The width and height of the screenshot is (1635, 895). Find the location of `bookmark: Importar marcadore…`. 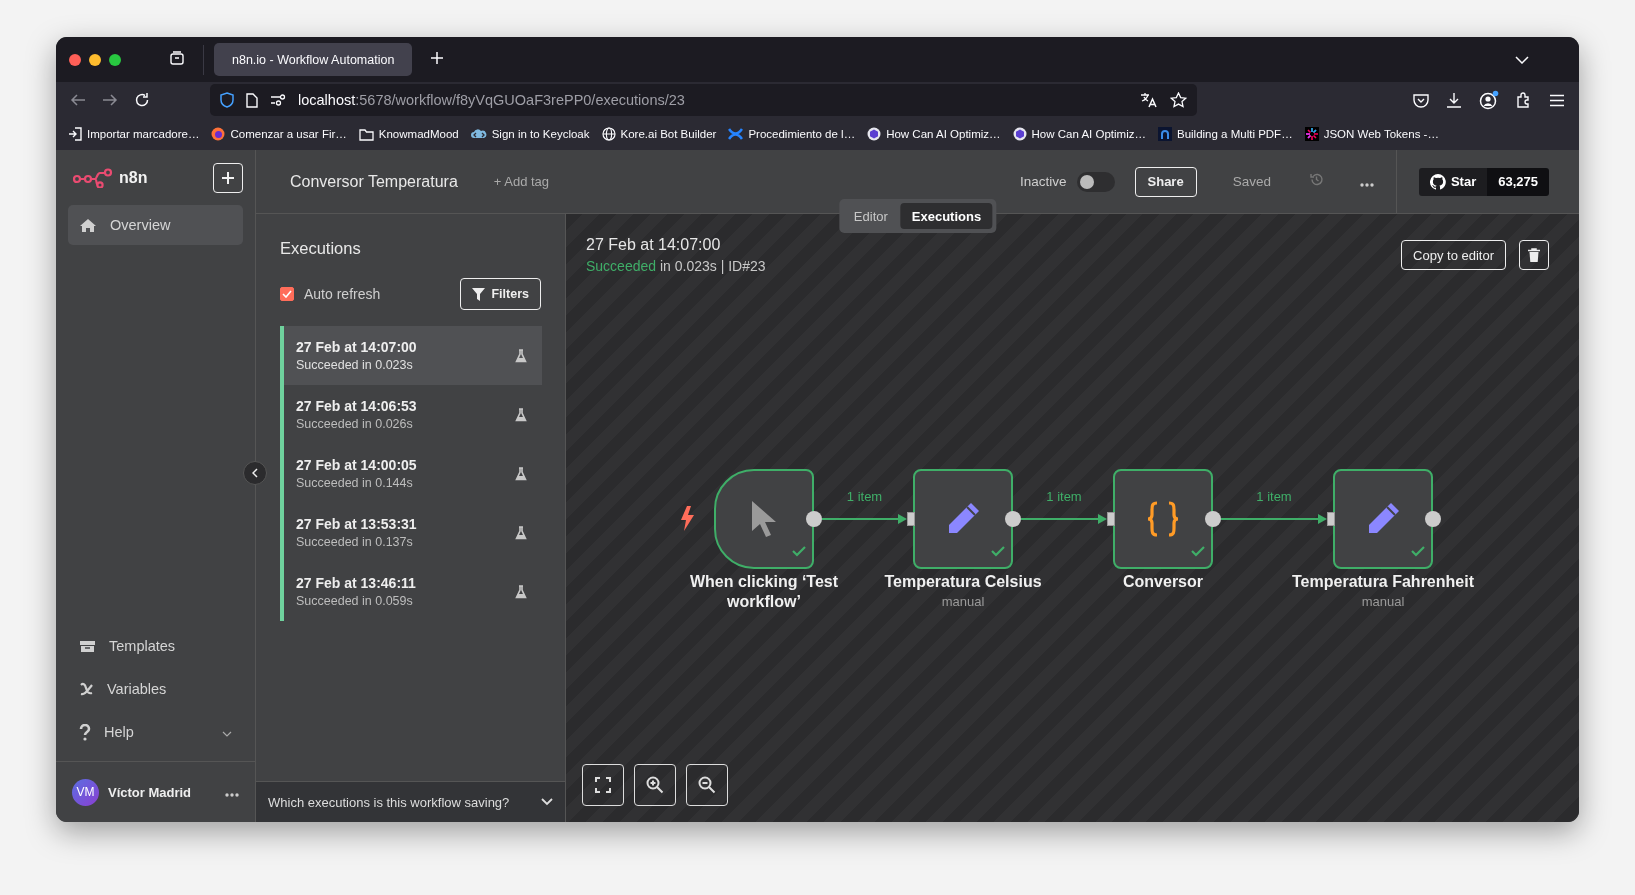

bookmark: Importar marcadore… is located at coordinates (134, 134).